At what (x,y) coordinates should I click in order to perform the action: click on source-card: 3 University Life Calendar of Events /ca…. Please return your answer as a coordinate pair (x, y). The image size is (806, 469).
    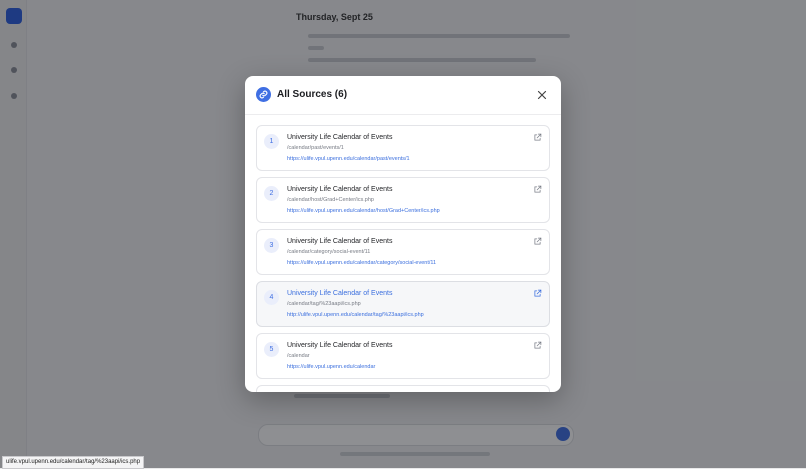
    Looking at the image, I should click on (403, 252).